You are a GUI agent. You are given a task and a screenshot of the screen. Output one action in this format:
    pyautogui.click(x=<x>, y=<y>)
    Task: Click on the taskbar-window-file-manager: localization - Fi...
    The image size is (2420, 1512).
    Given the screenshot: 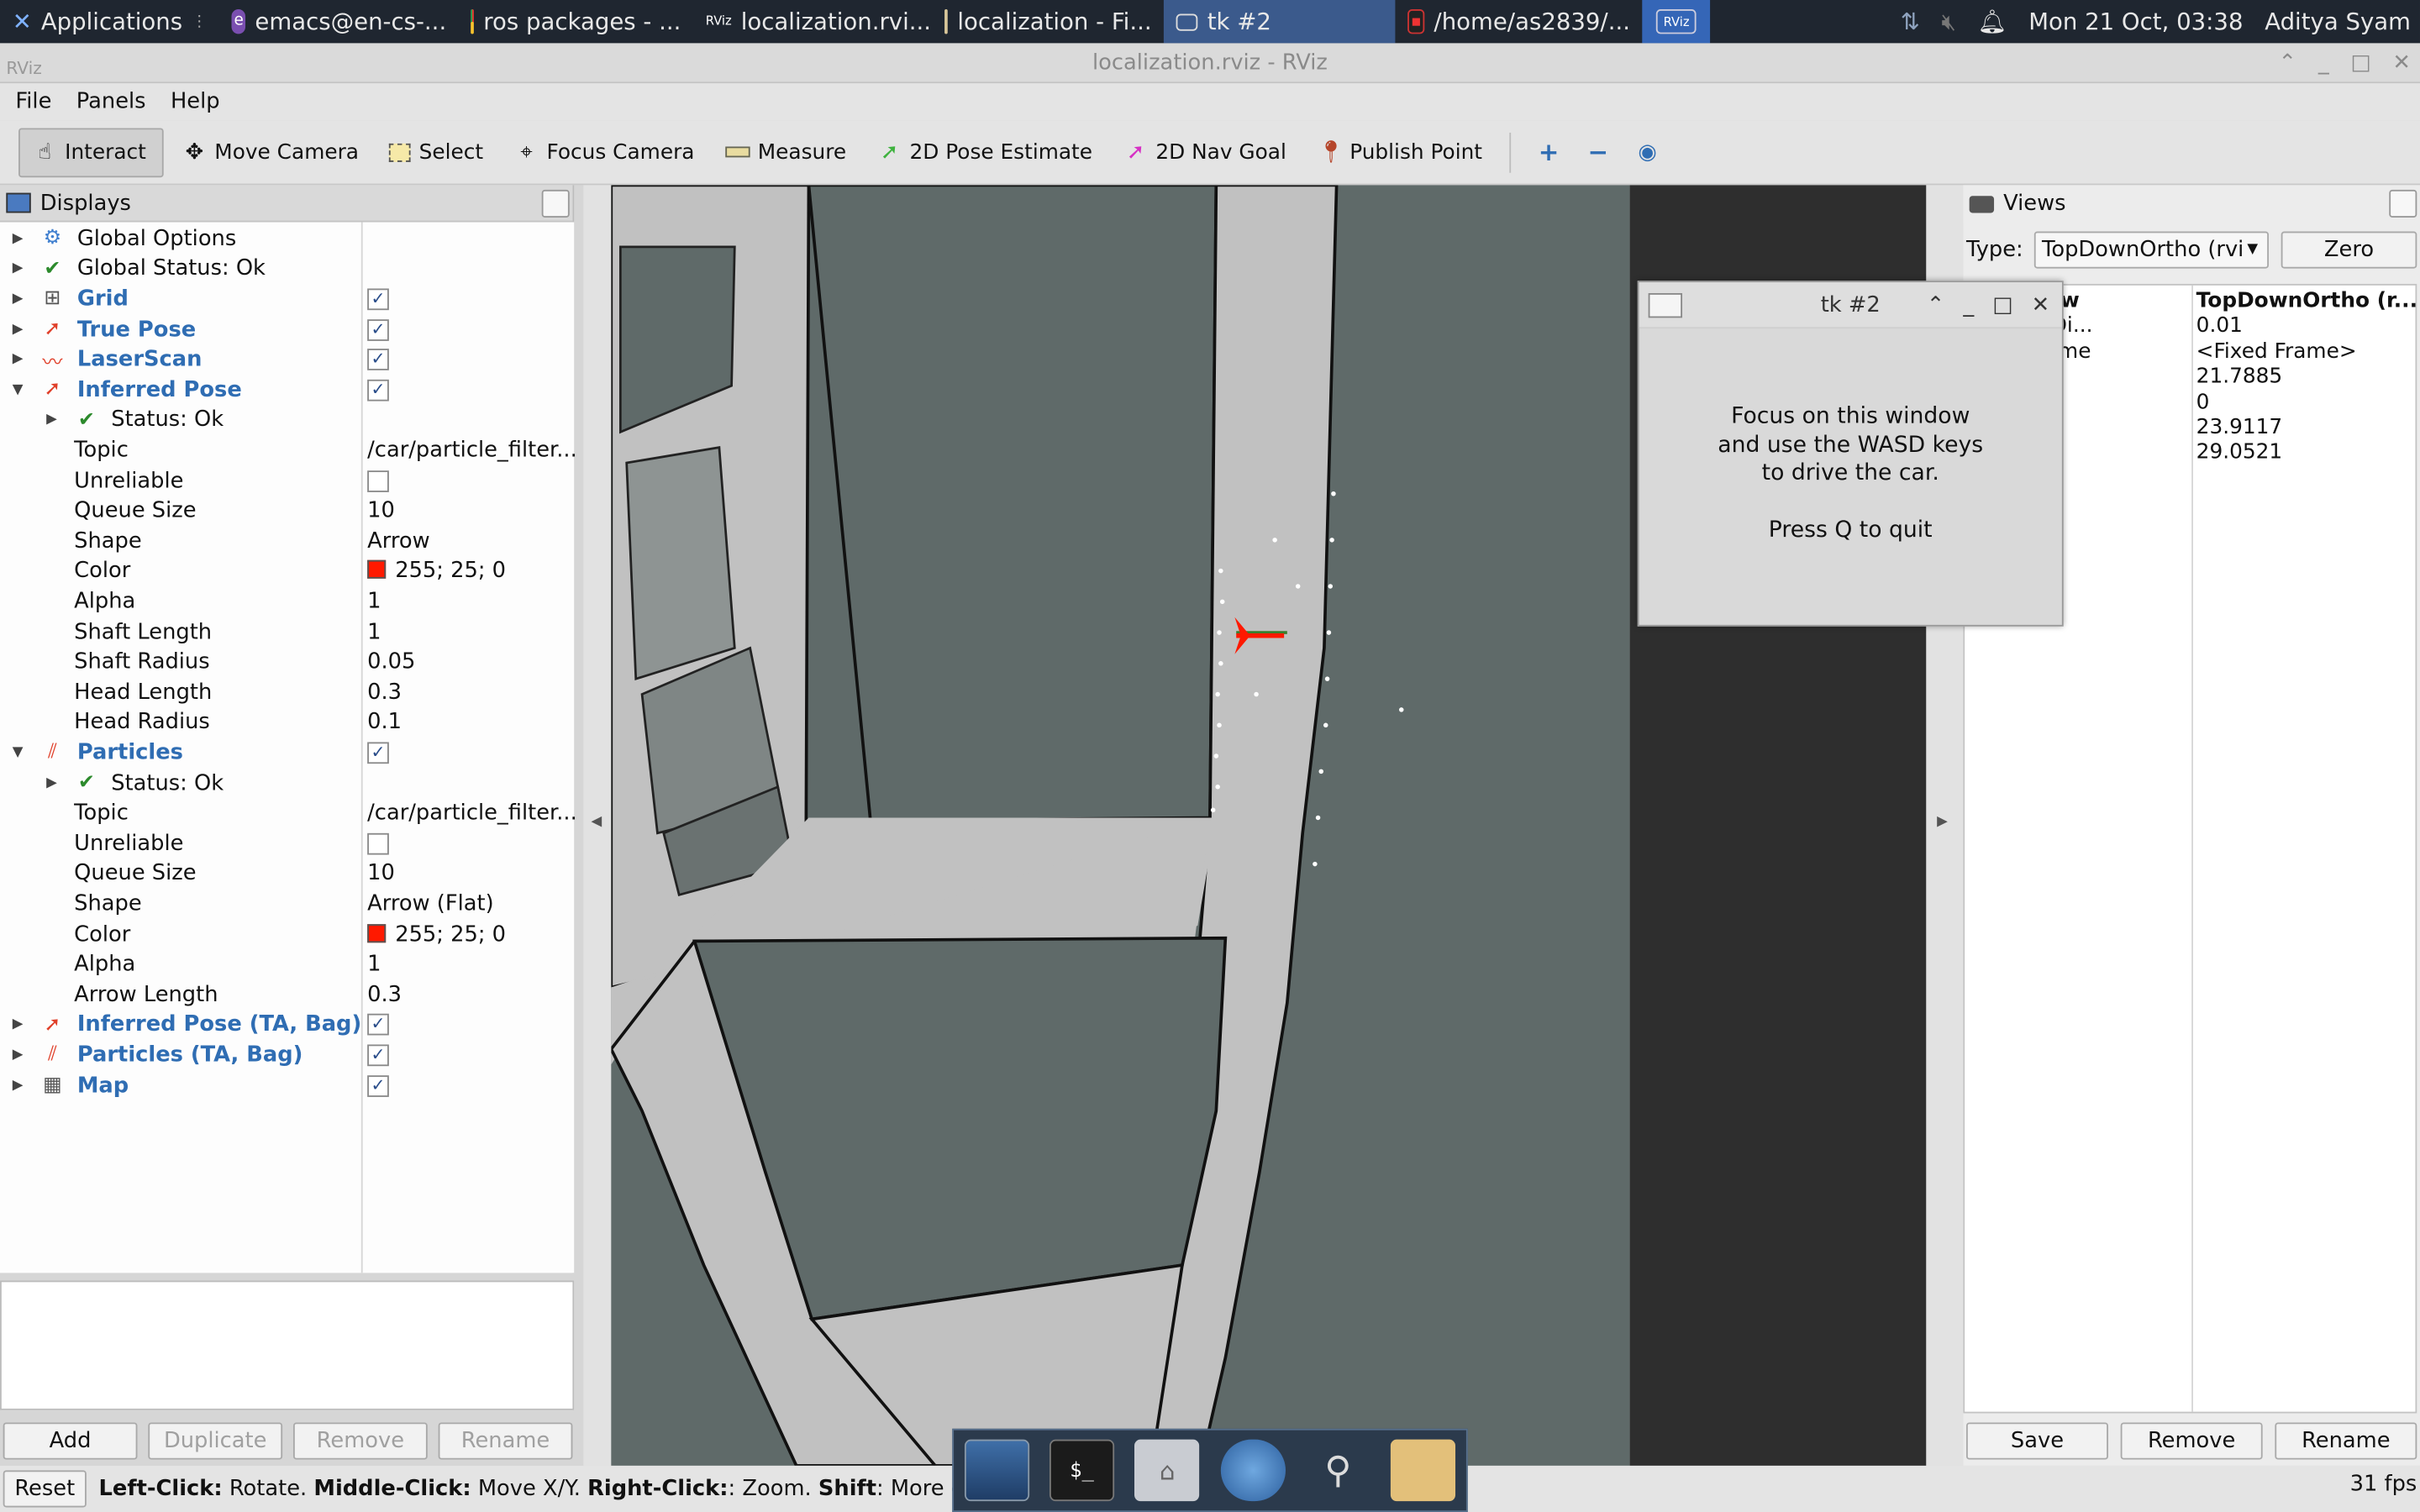 What is the action you would take?
    pyautogui.click(x=1049, y=21)
    